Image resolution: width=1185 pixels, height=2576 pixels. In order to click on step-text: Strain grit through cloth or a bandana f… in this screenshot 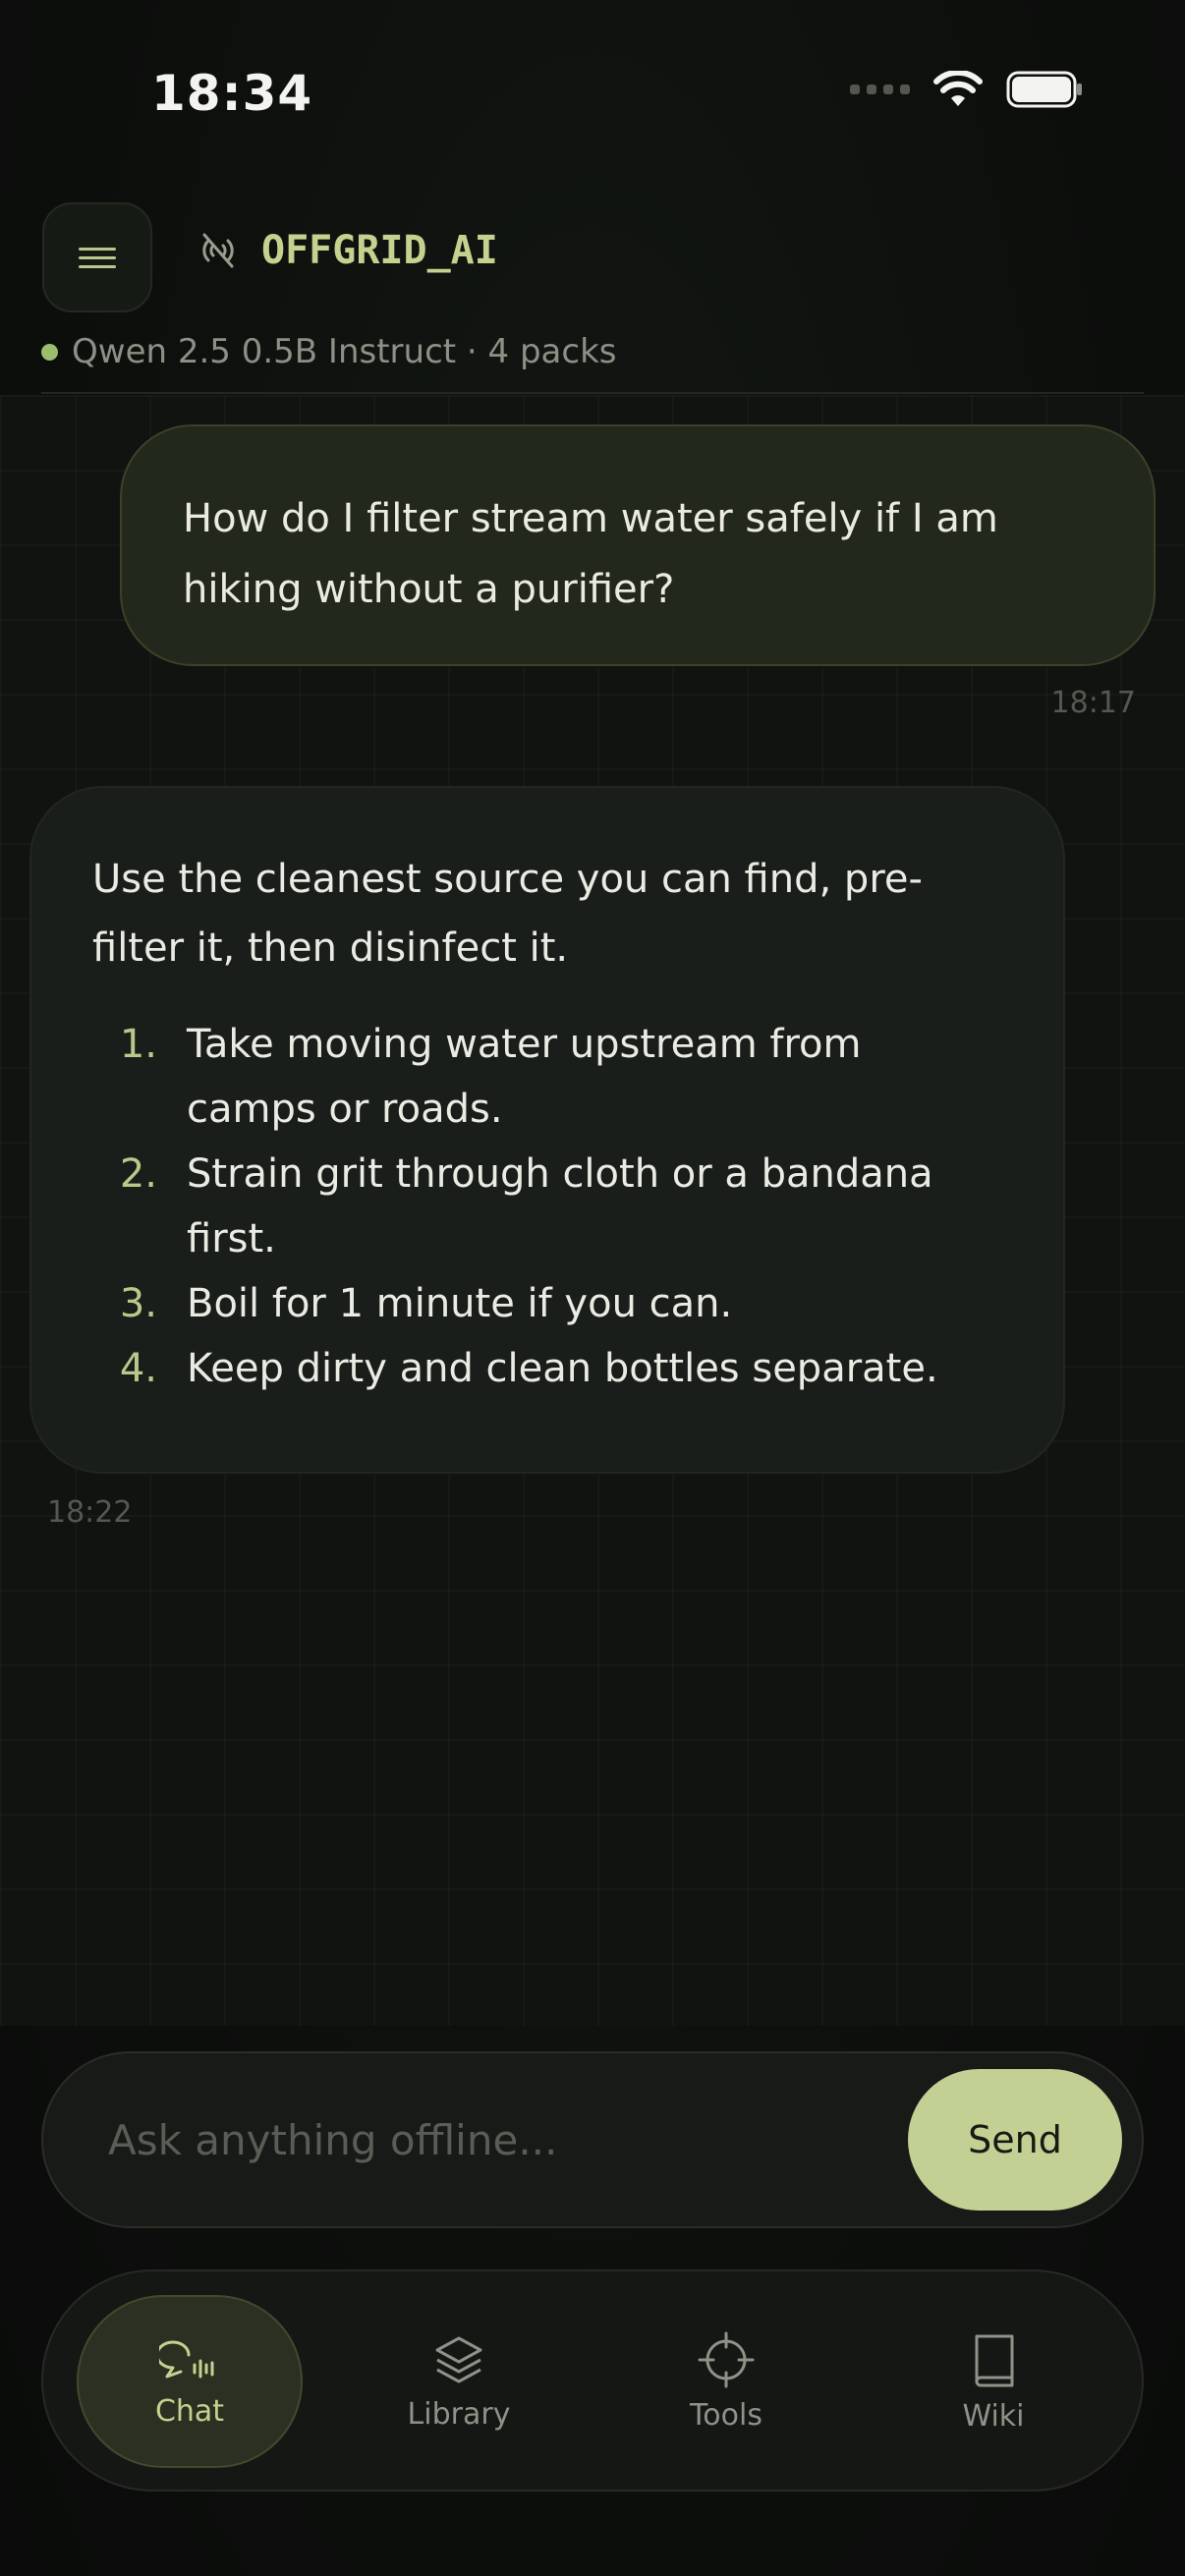, I will do `click(560, 1206)`.